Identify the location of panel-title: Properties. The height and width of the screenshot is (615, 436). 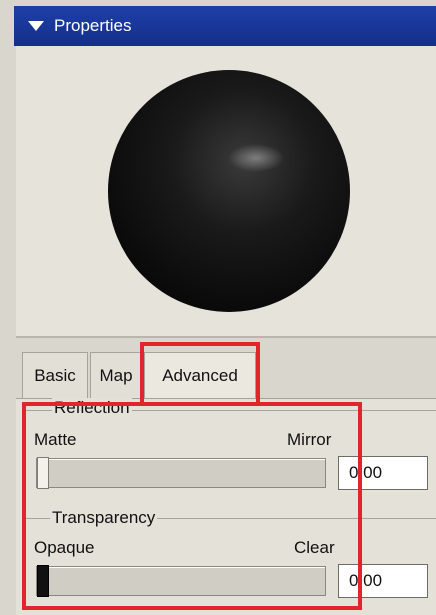
(93, 25).